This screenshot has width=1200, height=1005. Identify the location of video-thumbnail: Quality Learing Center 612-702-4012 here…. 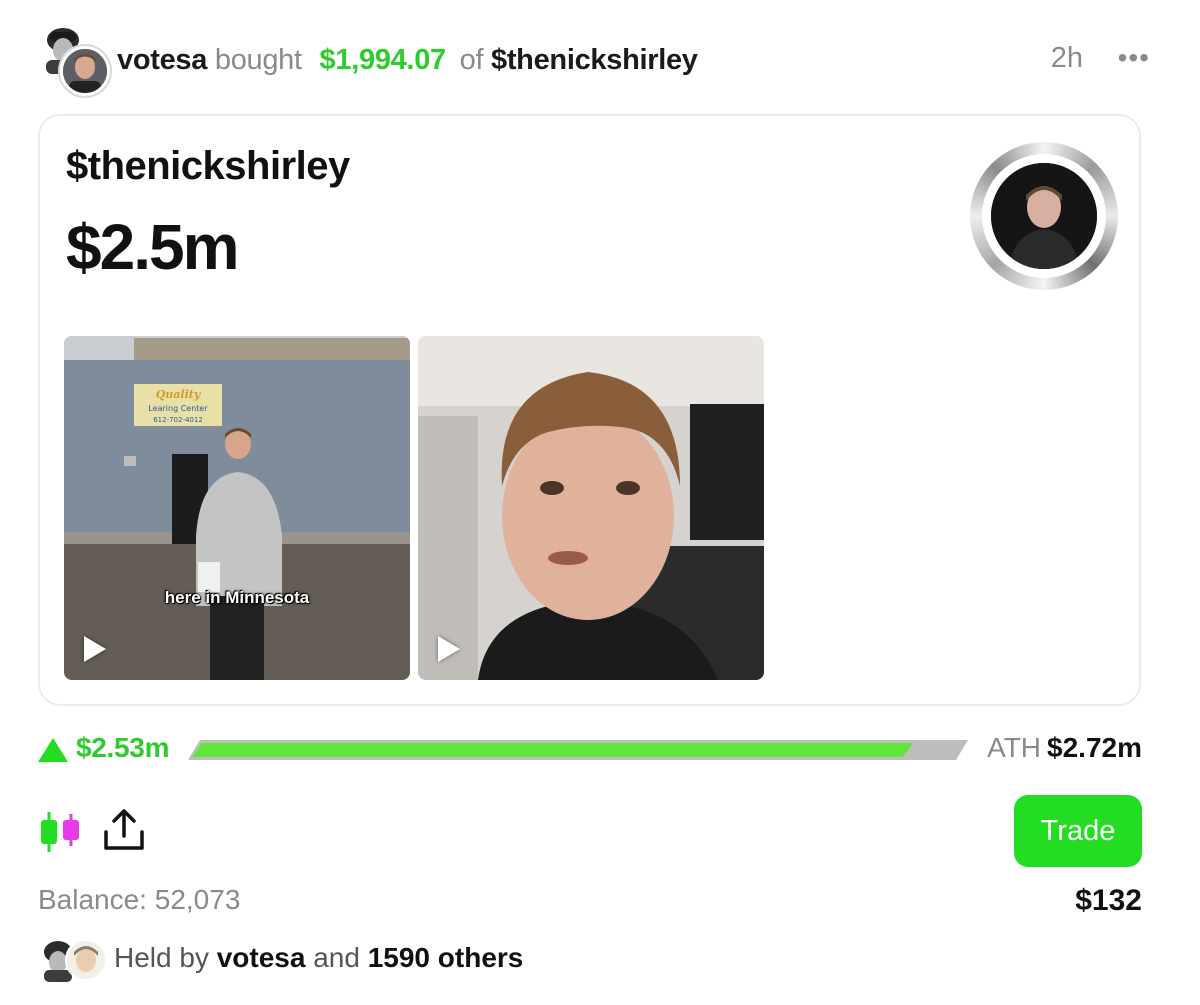
(237, 508).